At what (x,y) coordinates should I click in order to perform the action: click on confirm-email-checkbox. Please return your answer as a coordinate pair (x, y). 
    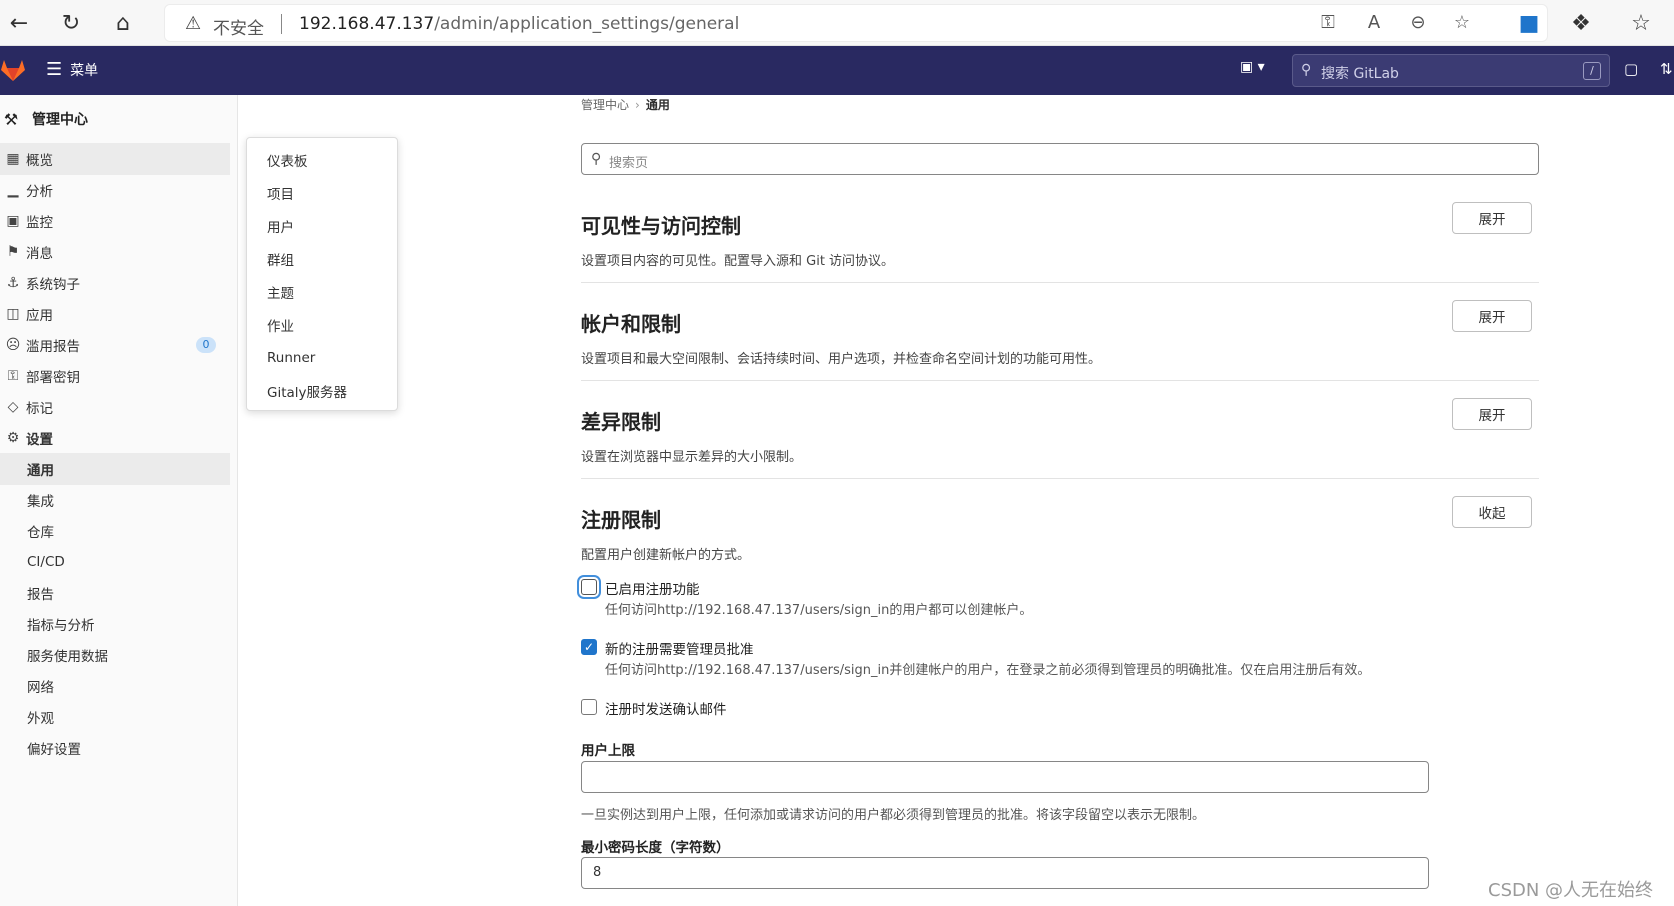
    Looking at the image, I should click on (589, 707).